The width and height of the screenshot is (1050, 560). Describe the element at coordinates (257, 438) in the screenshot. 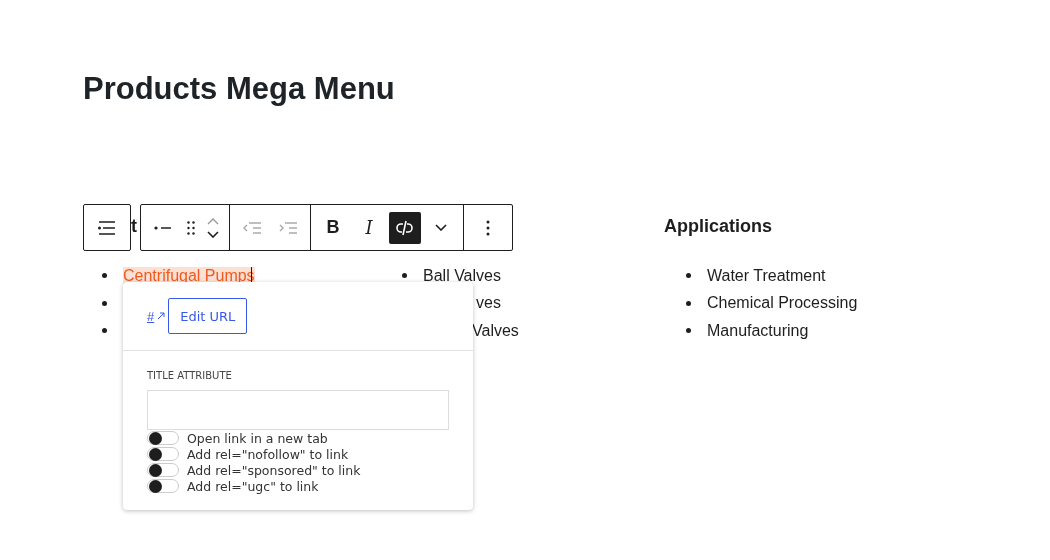

I see `toggle-label: Open link in a new tab` at that location.